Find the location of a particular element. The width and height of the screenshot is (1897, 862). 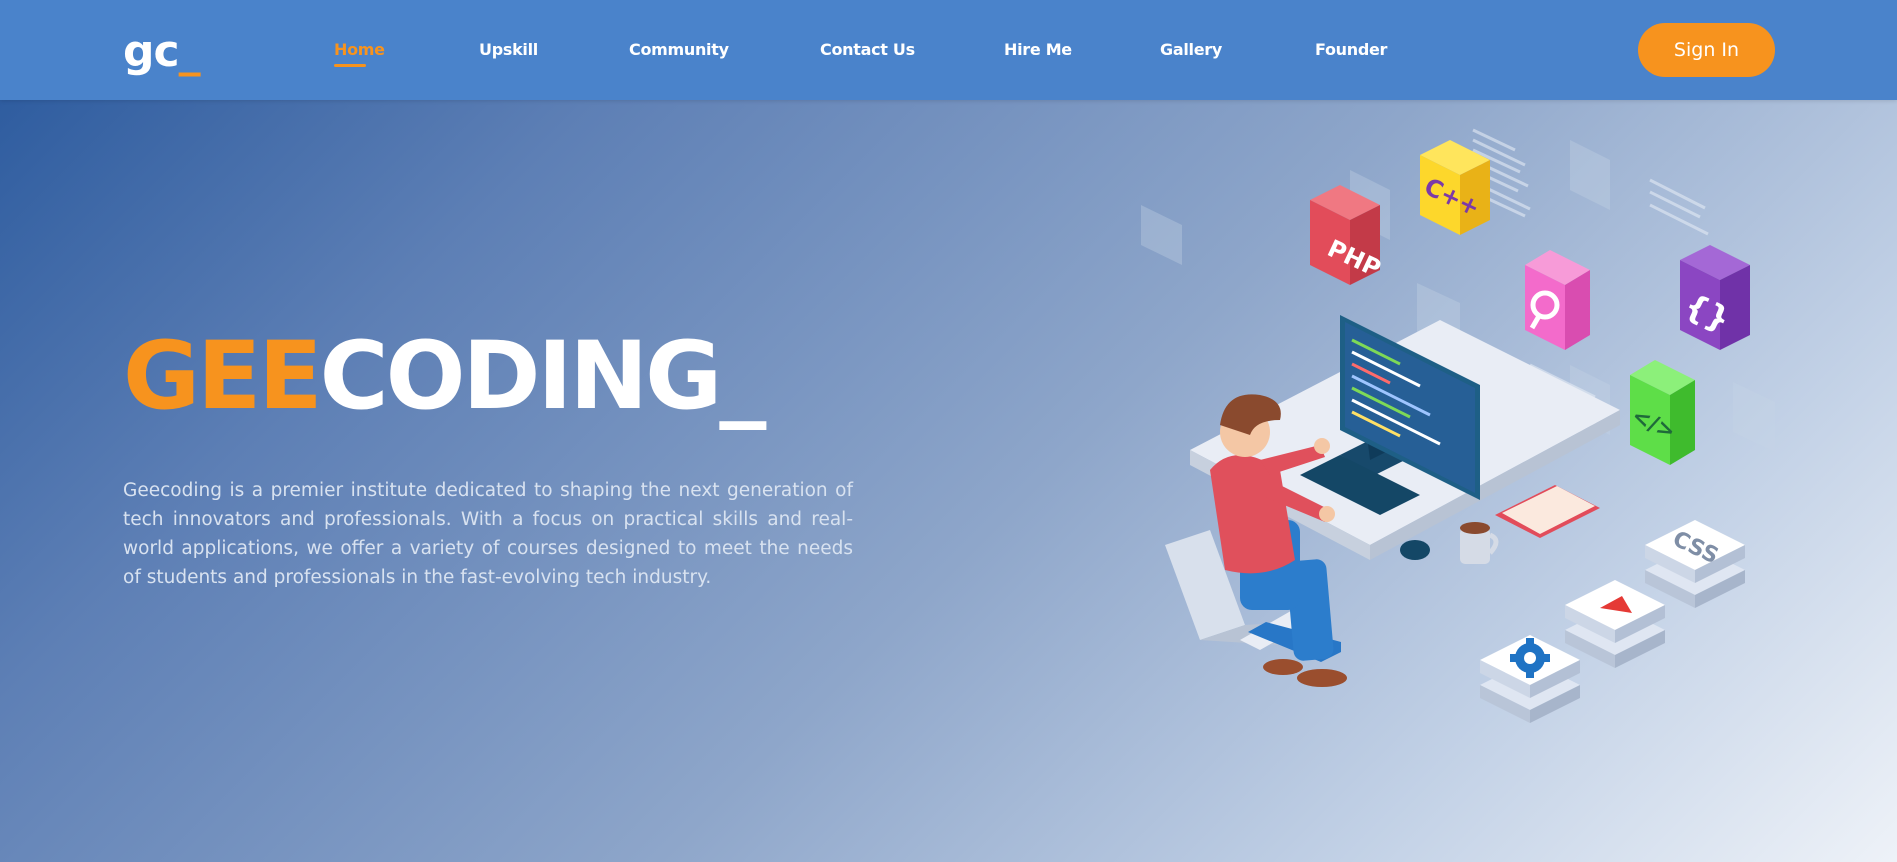

nav-contact-link: Contact Us is located at coordinates (867, 49).